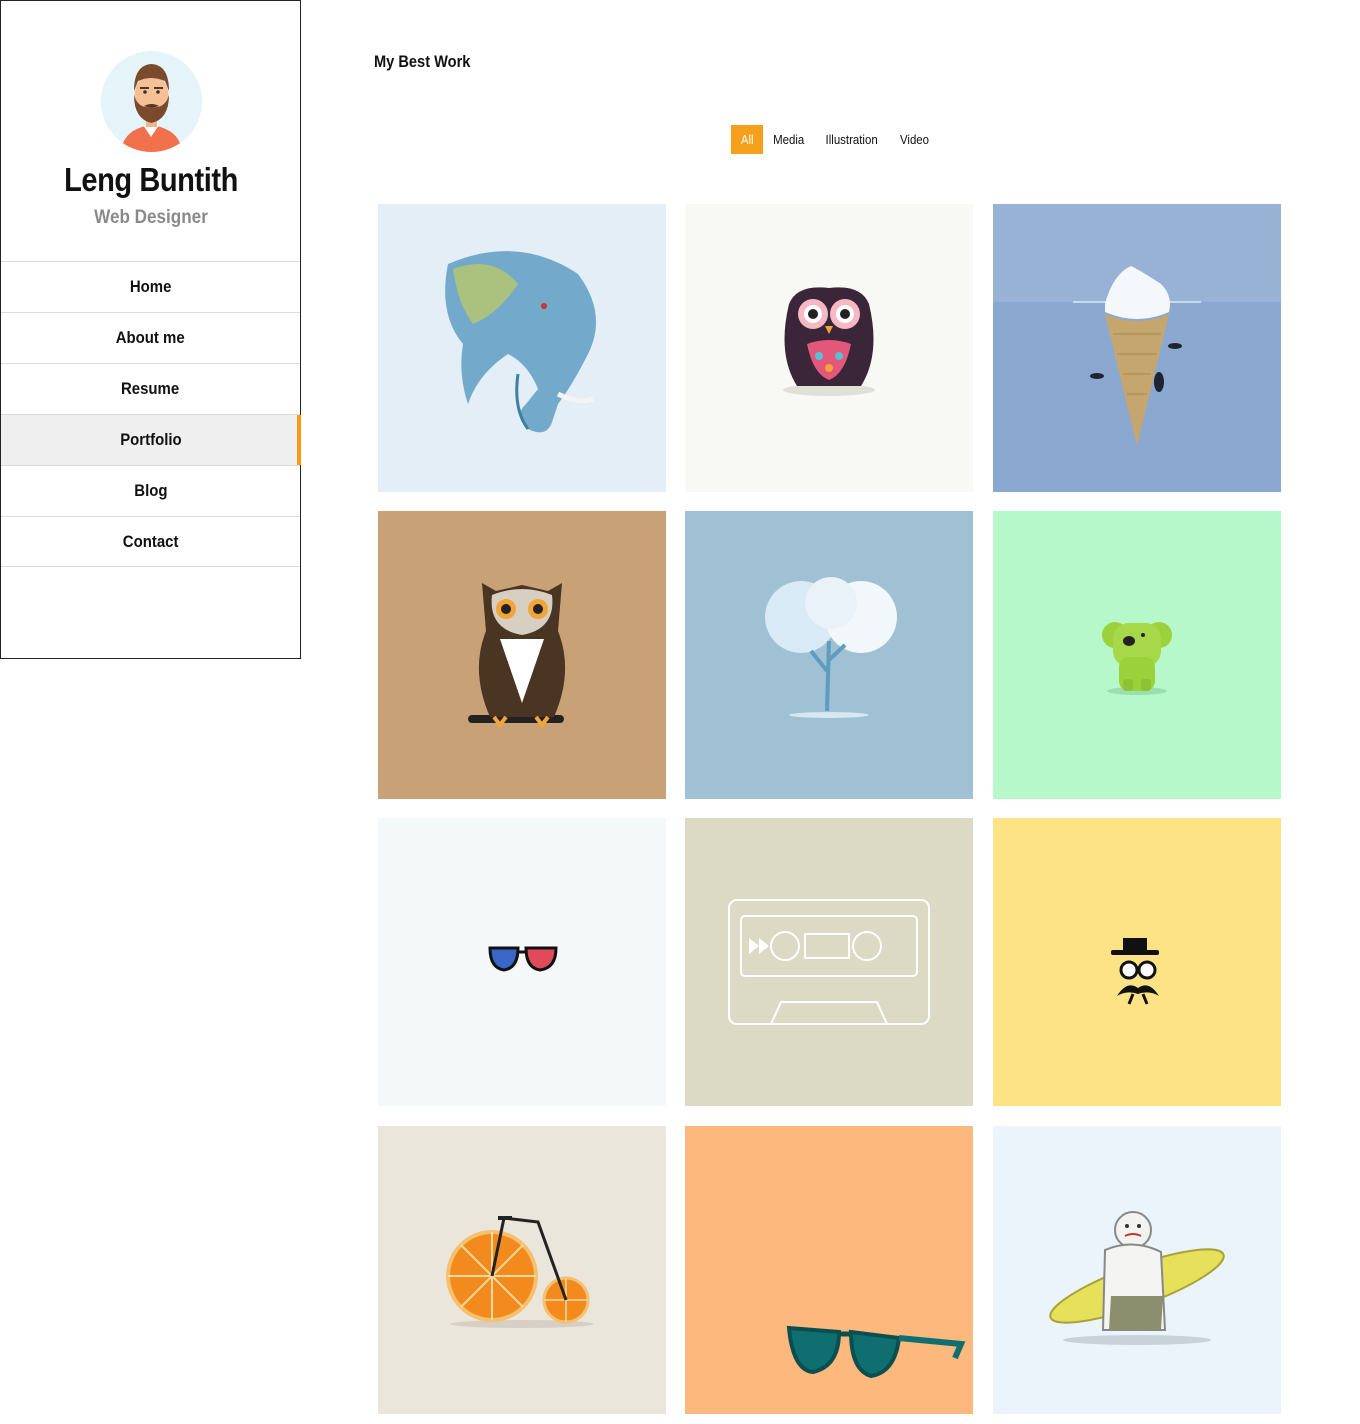 The width and height of the screenshot is (1360, 1424). I want to click on filter-label: Illustration, so click(852, 139).